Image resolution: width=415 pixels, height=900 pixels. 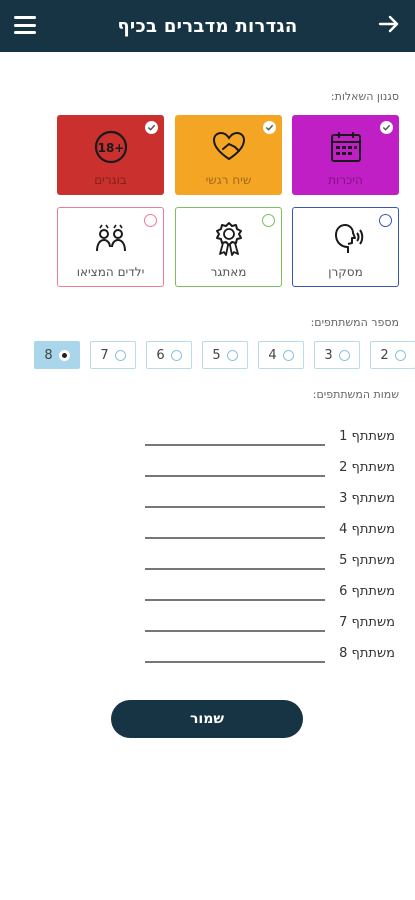 I want to click on style-card-adults: 18+ בוגרים, so click(x=110, y=155).